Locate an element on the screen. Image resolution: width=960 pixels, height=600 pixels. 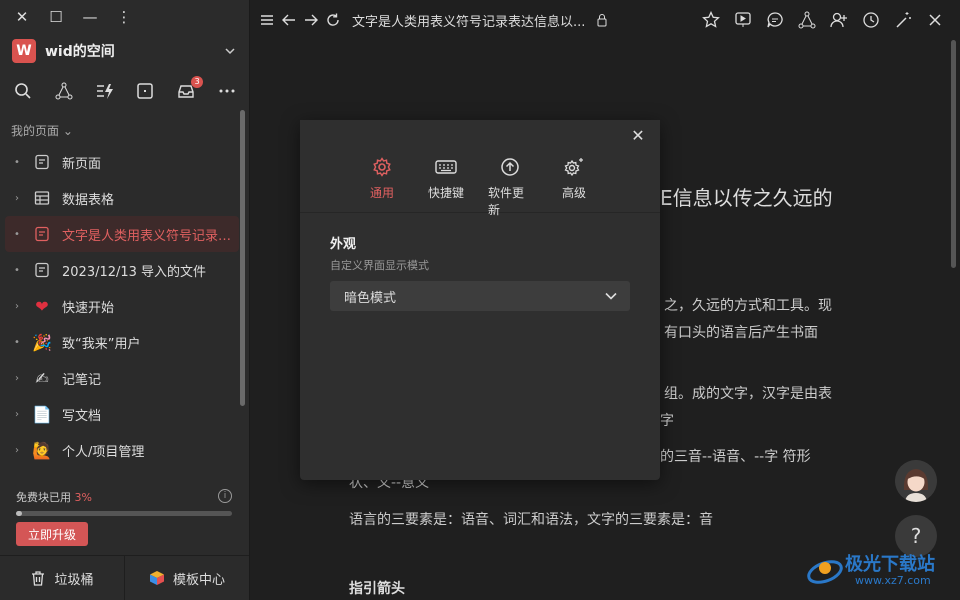
sidebar-scrollbar is located at coordinates (242, 258).